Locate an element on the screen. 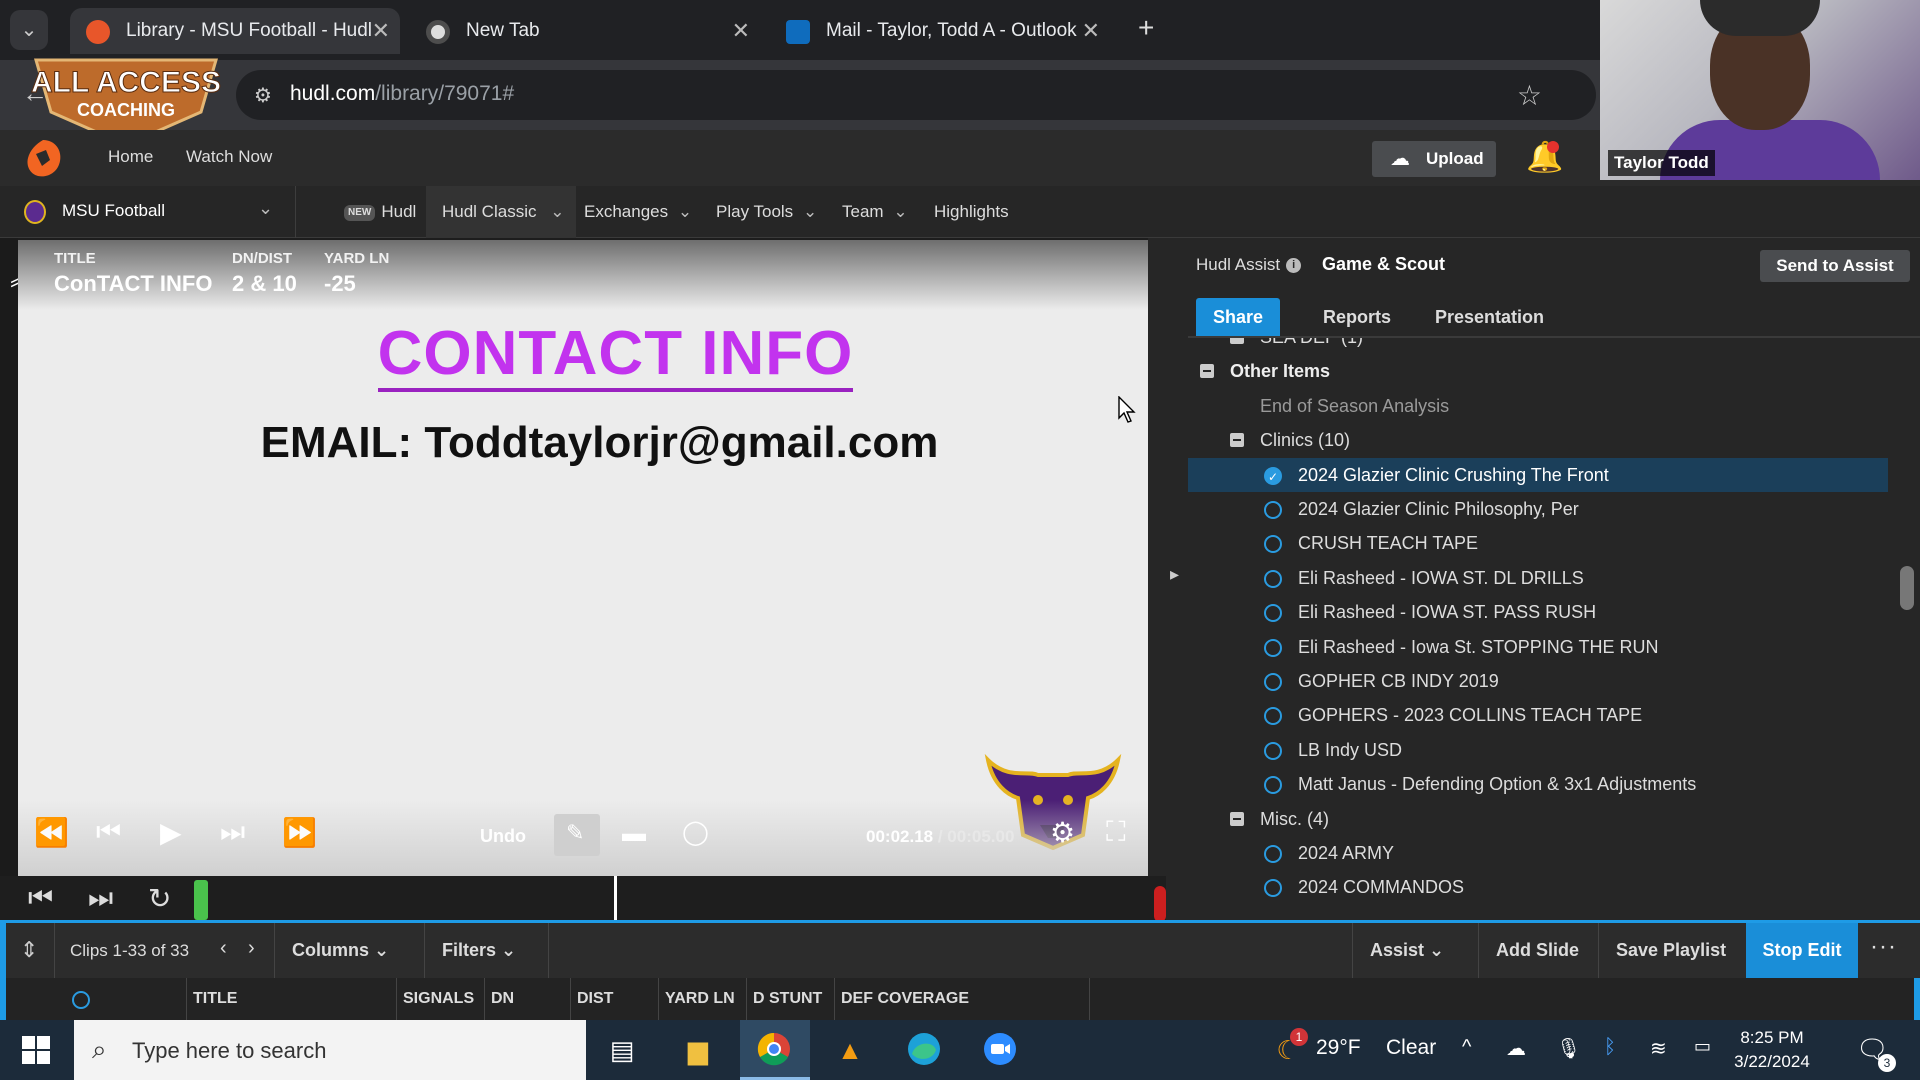 The image size is (1920, 1080). tree-group: SEA DEF (1) is located at coordinates (1538, 346).